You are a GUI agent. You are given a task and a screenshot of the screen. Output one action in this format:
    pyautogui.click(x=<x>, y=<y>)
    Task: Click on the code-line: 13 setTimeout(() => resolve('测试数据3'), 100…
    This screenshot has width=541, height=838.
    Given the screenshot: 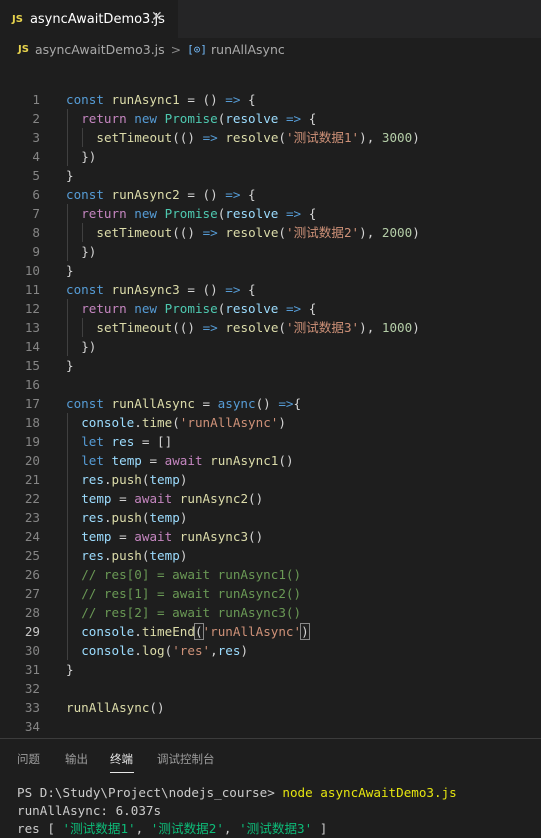 What is the action you would take?
    pyautogui.click(x=270, y=327)
    